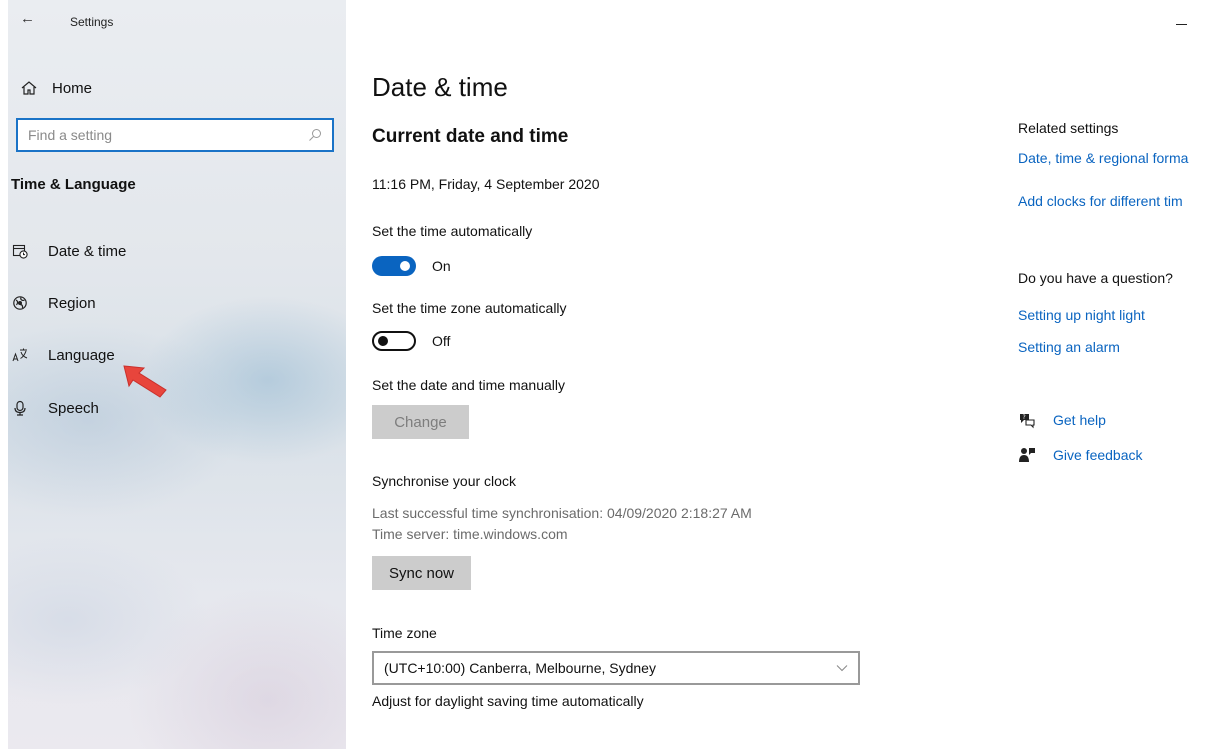 The height and width of the screenshot is (749, 1214). I want to click on give-feedback-link: Give feedback, so click(1080, 455).